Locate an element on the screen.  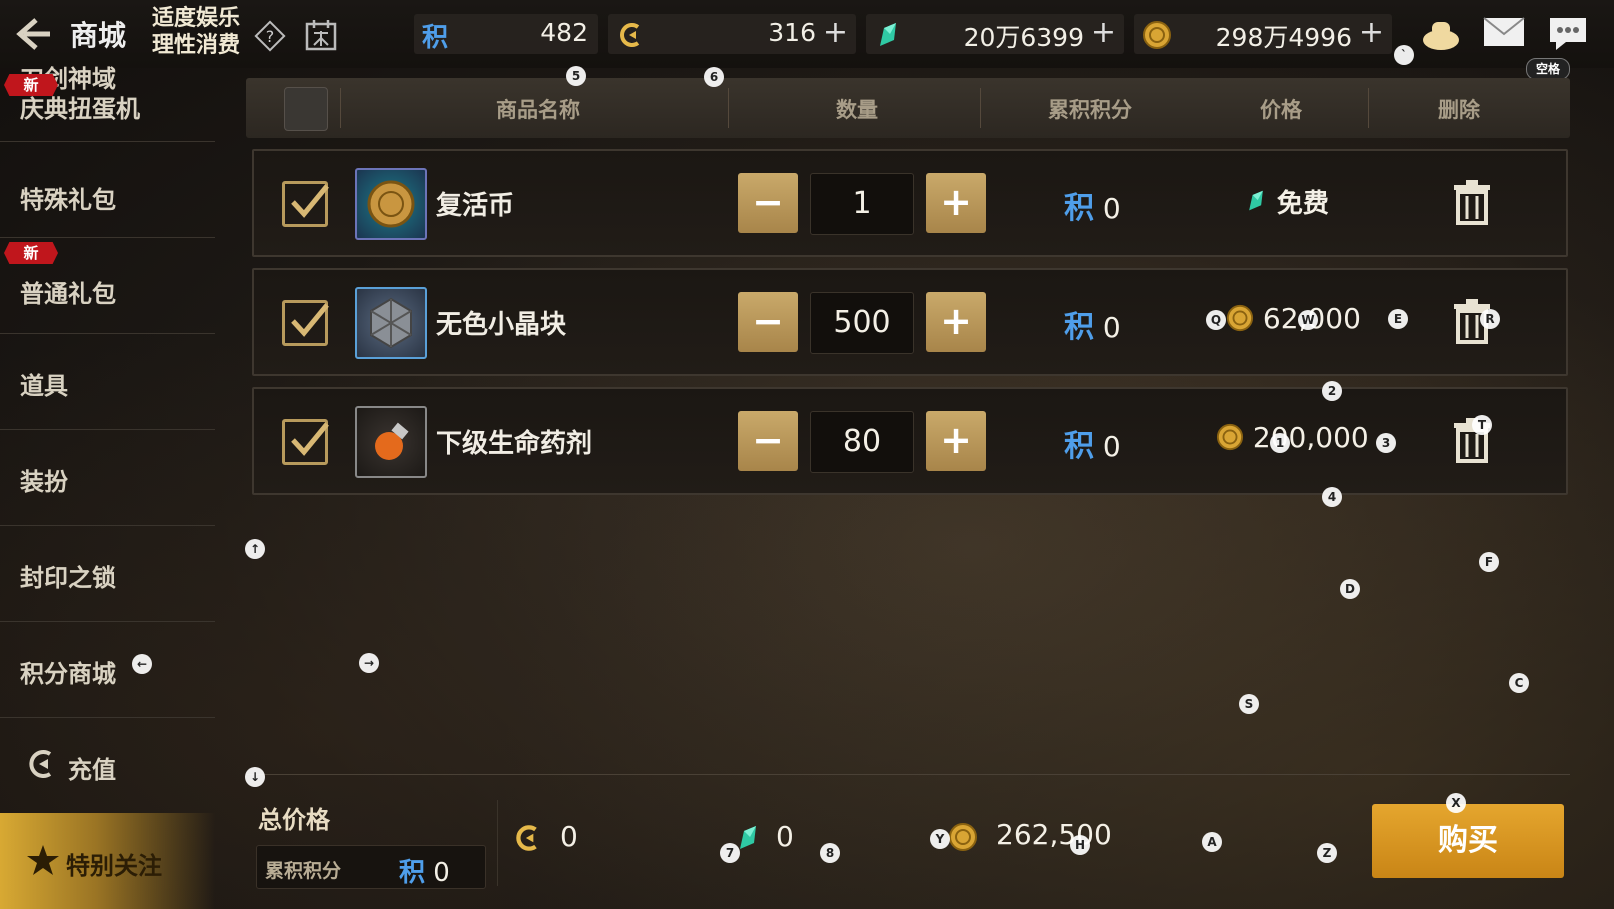
bag-icon is located at coordinates (1441, 34).